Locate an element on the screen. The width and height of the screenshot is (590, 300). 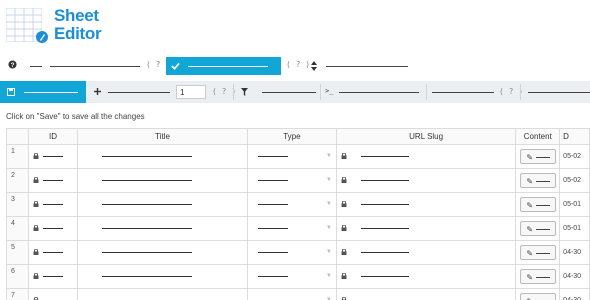
columns-button is located at coordinates (223, 66).